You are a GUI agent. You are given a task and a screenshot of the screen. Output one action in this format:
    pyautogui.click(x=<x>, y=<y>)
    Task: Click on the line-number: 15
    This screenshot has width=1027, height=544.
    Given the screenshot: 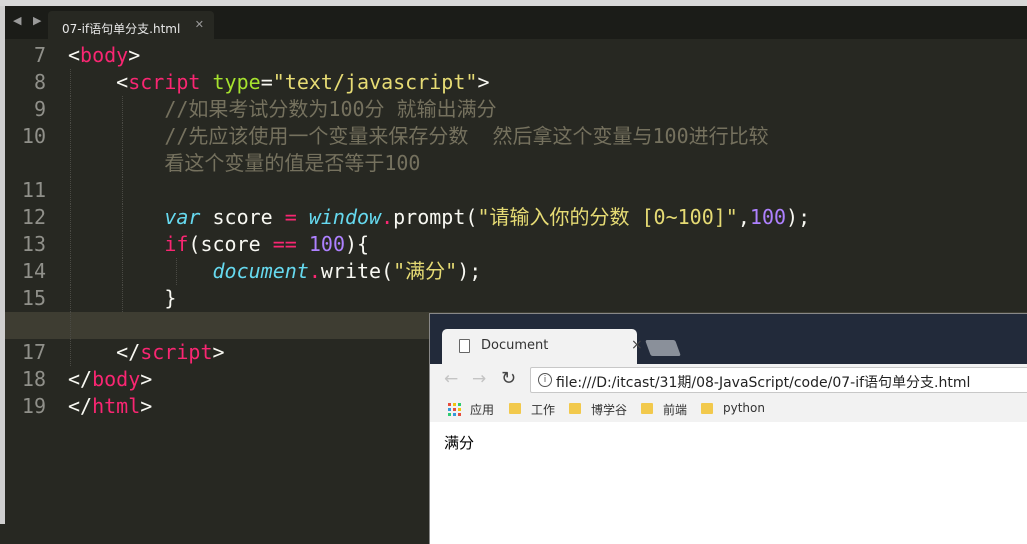 What is the action you would take?
    pyautogui.click(x=33, y=298)
    